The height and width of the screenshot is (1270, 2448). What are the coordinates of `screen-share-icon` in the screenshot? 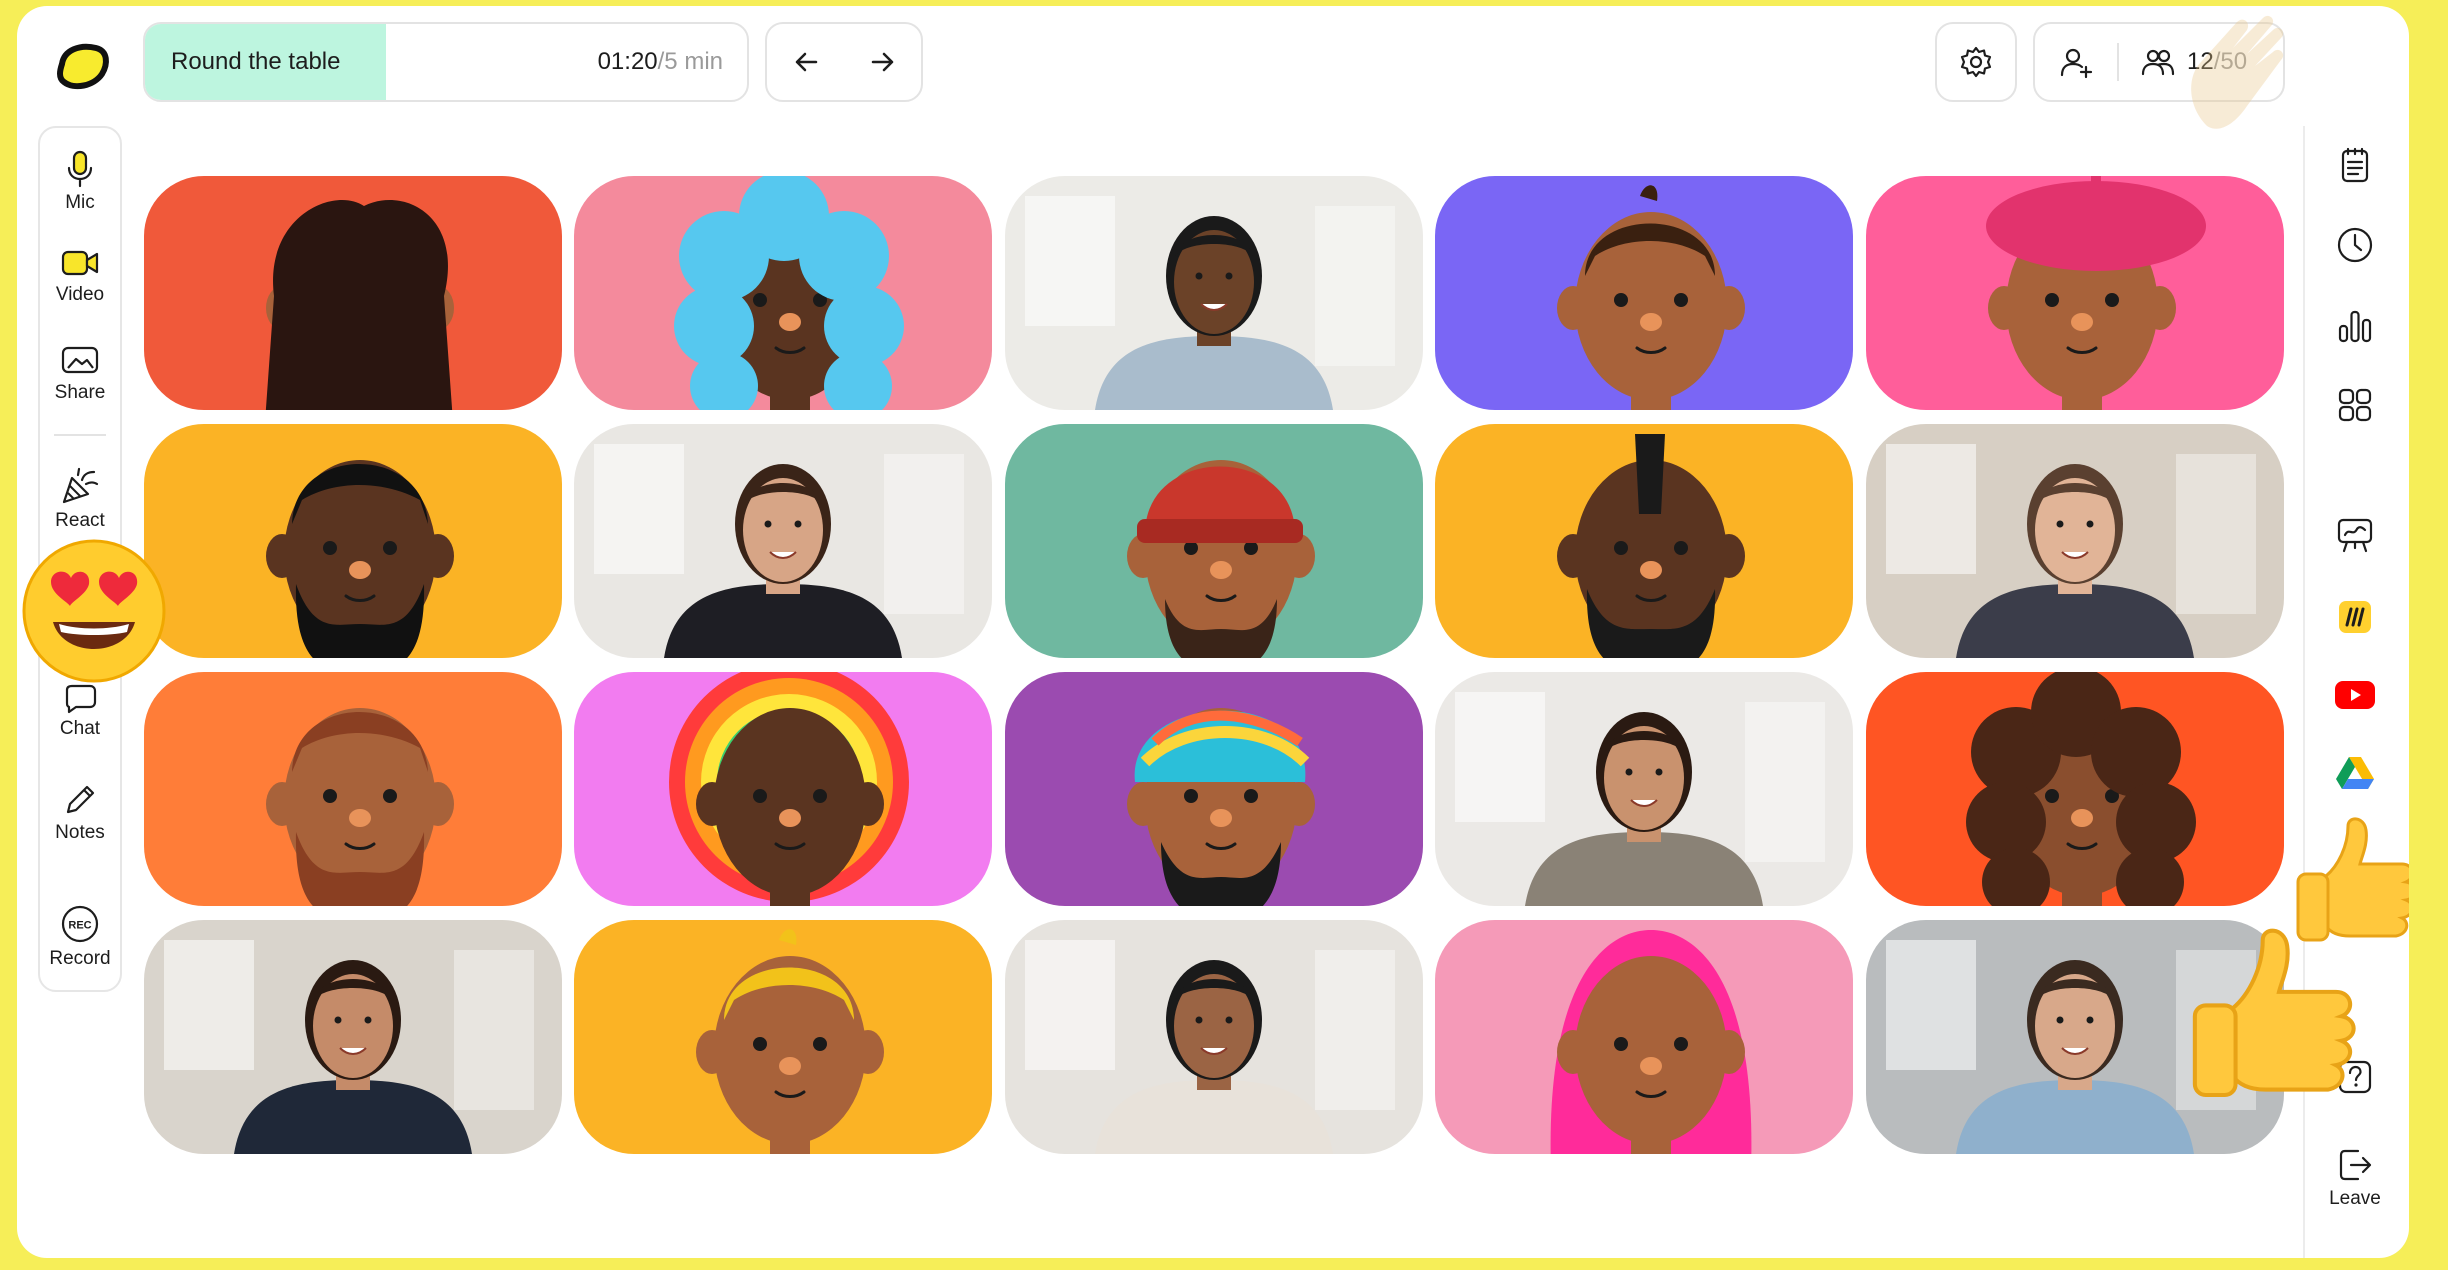 It's located at (80, 360).